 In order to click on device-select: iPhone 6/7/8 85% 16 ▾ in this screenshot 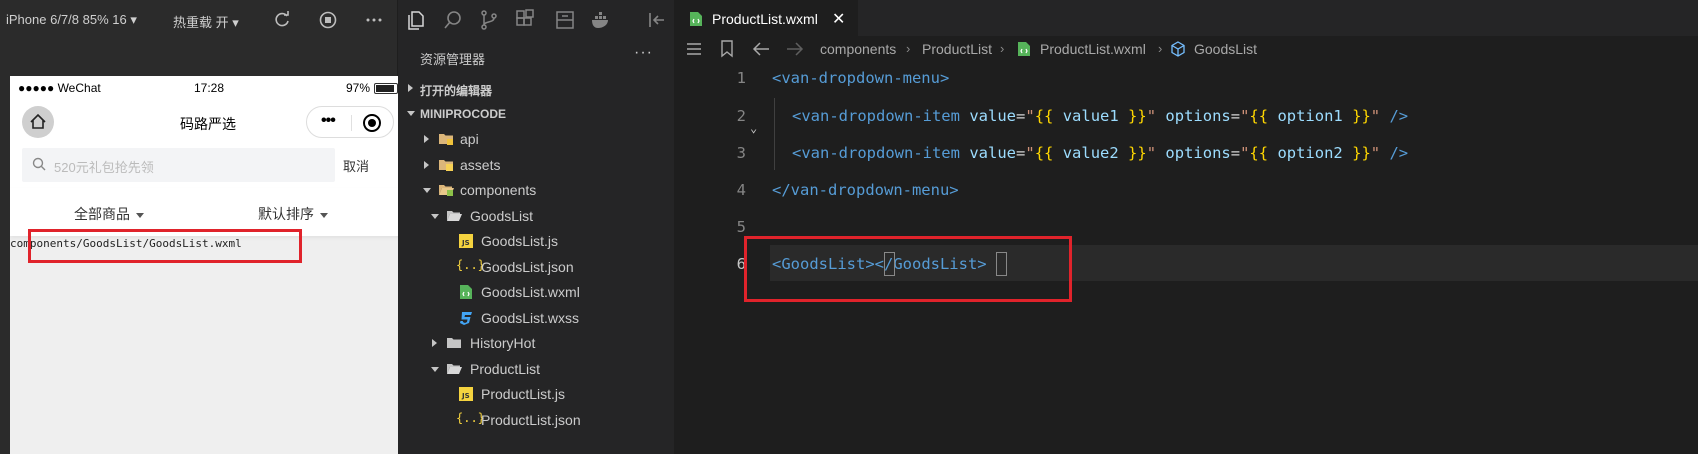, I will do `click(71, 20)`.